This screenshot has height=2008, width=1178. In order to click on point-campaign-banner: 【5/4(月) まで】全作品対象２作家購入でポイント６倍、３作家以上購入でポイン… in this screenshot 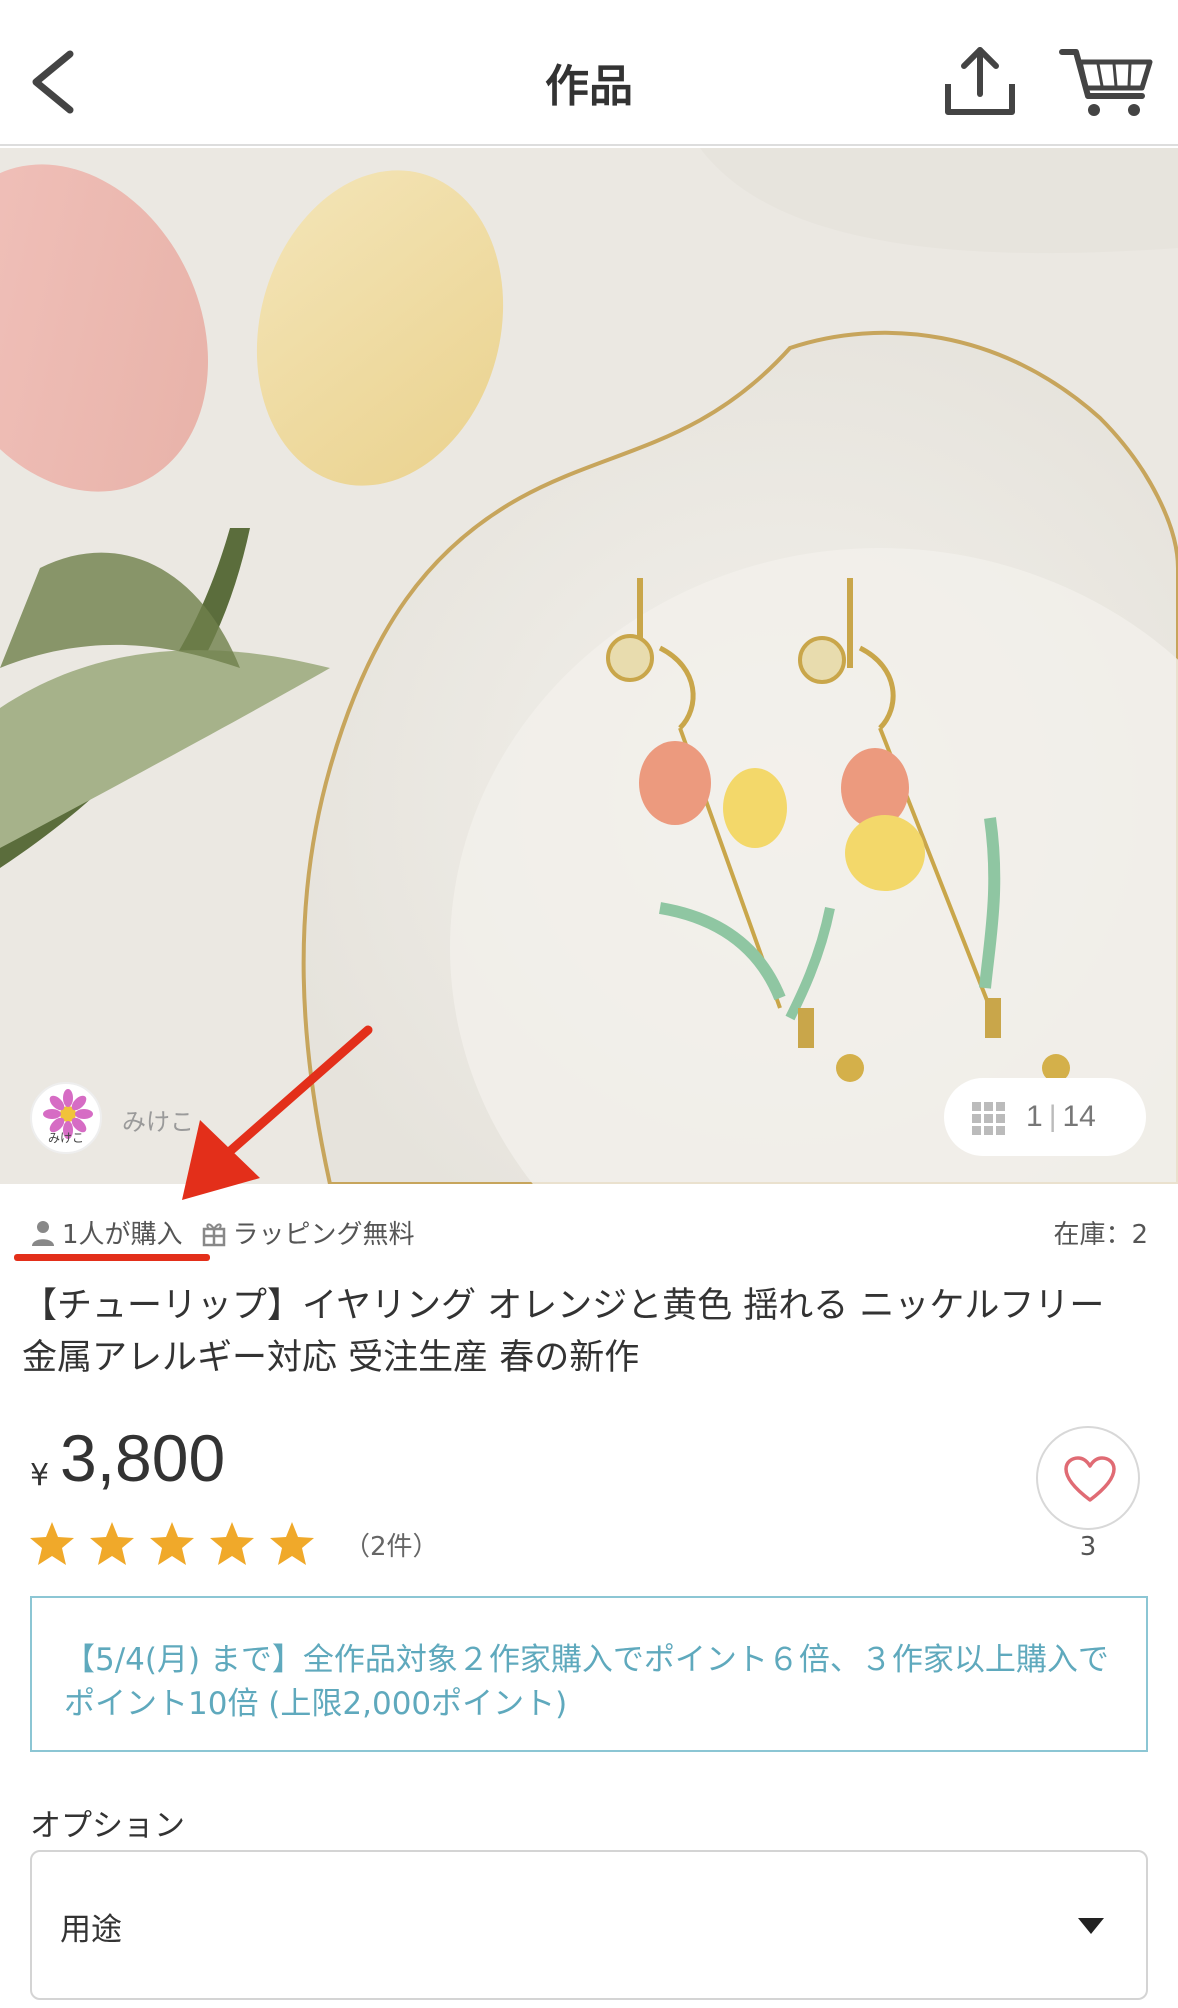, I will do `click(589, 1674)`.